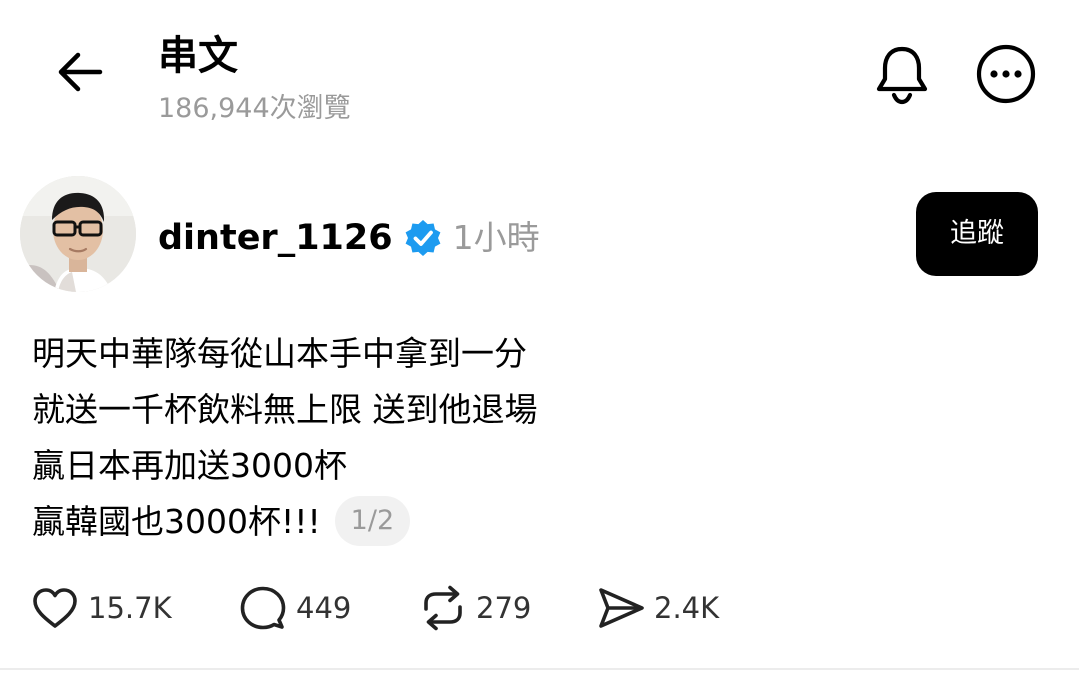 The height and width of the screenshot is (692, 1079). What do you see at coordinates (977, 234) in the screenshot?
I see `follow-button: 追蹤` at bounding box center [977, 234].